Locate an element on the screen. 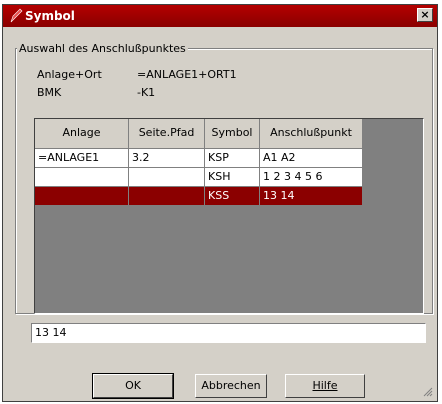 The image size is (442, 404). title-bar: Symbol × is located at coordinates (220, 16).